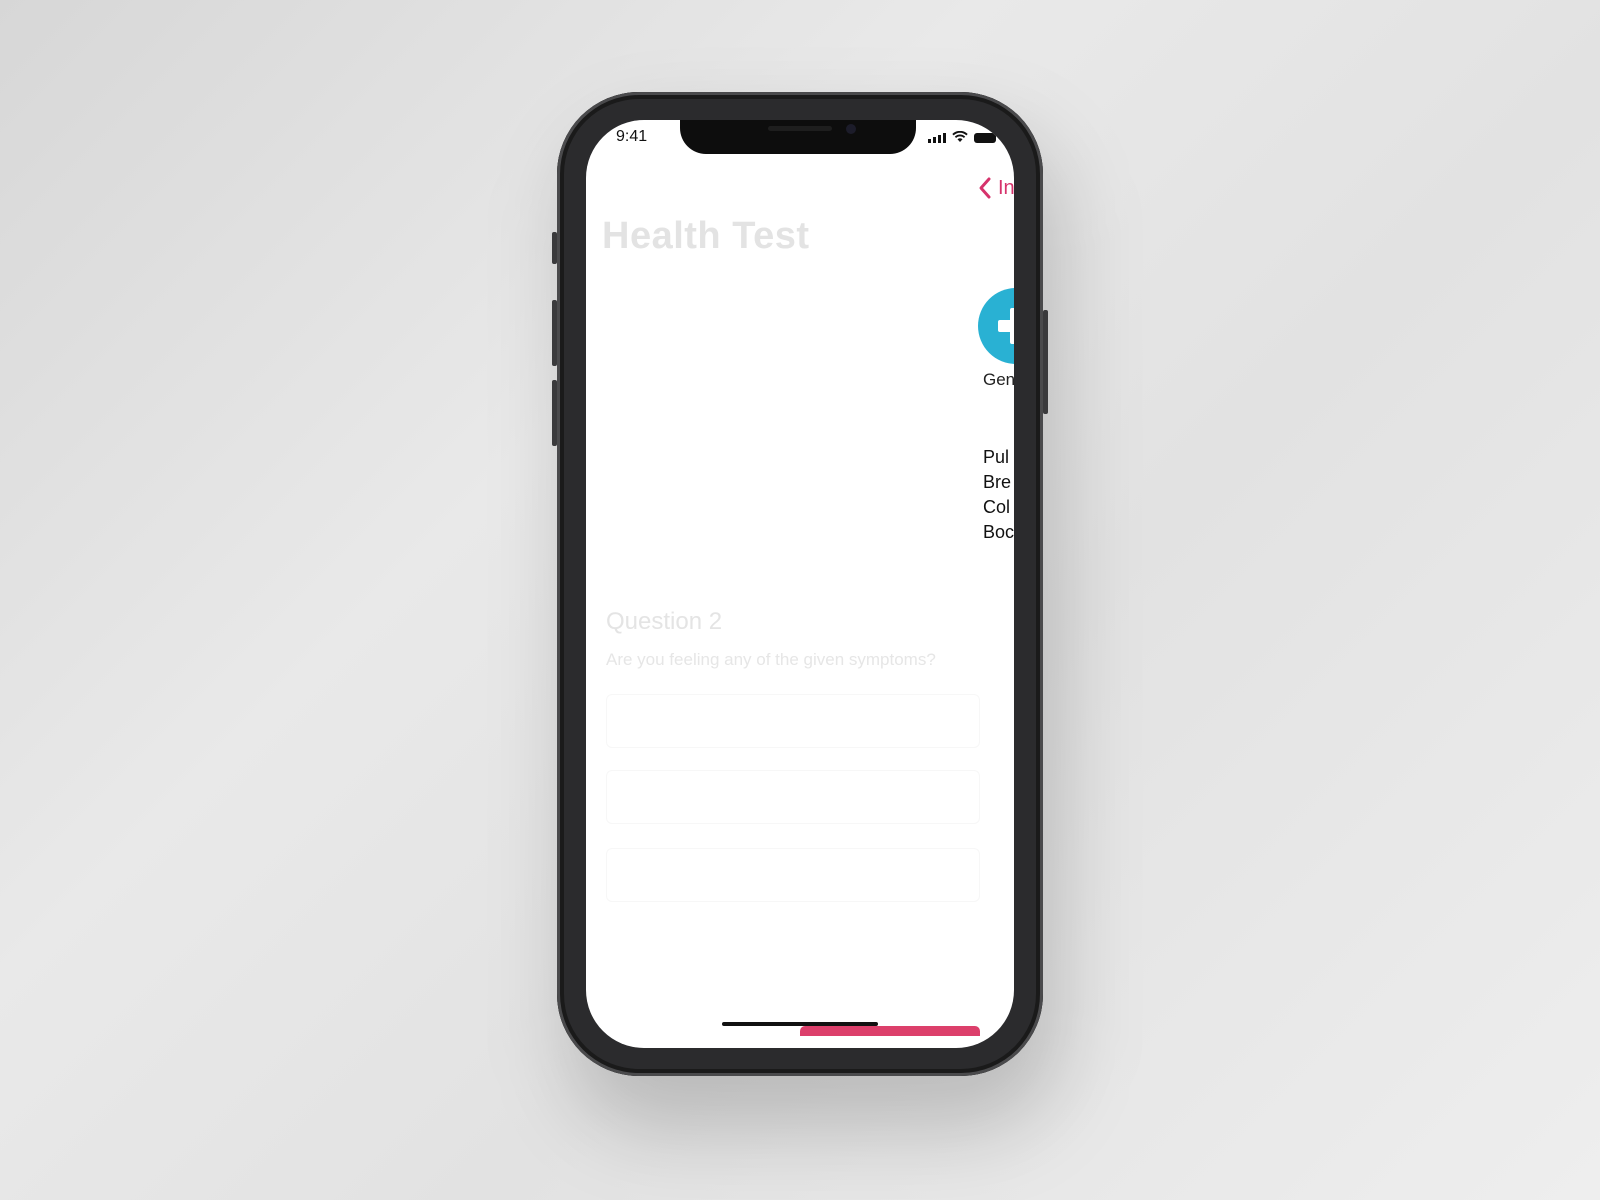 Image resolution: width=1600 pixels, height=1200 pixels. Describe the element at coordinates (998, 532) in the screenshot. I see `symptom-item: Boc` at that location.